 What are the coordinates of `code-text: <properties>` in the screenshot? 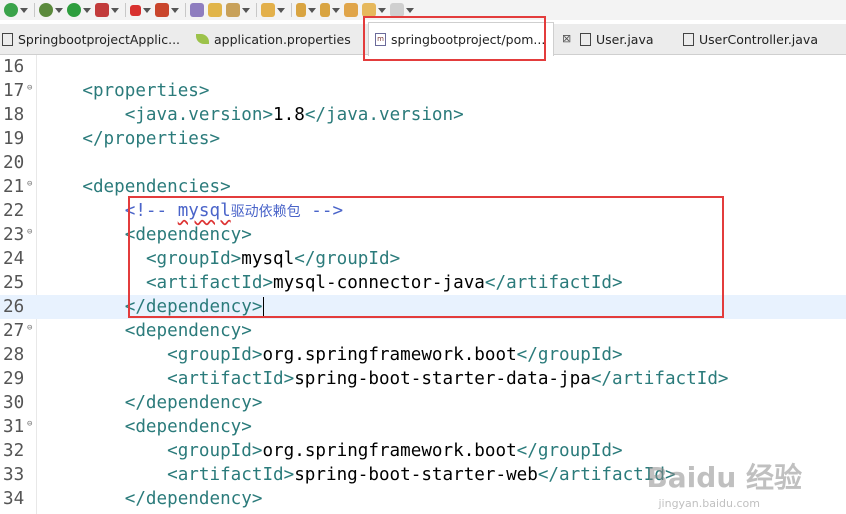 It's located at (124, 91).